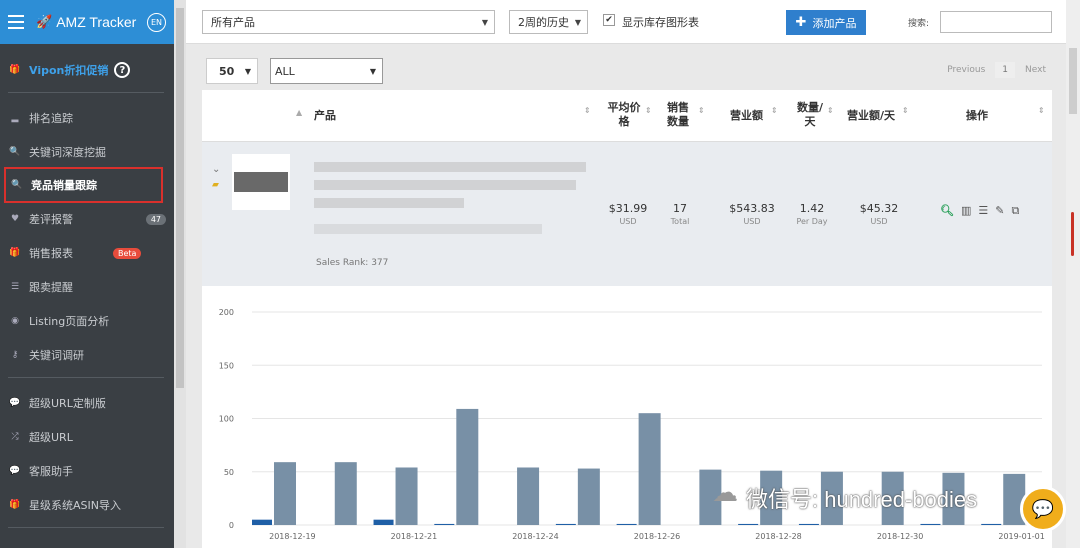  What do you see at coordinates (919, 24) in the screenshot?
I see `search-label: 搜索:` at bounding box center [919, 24].